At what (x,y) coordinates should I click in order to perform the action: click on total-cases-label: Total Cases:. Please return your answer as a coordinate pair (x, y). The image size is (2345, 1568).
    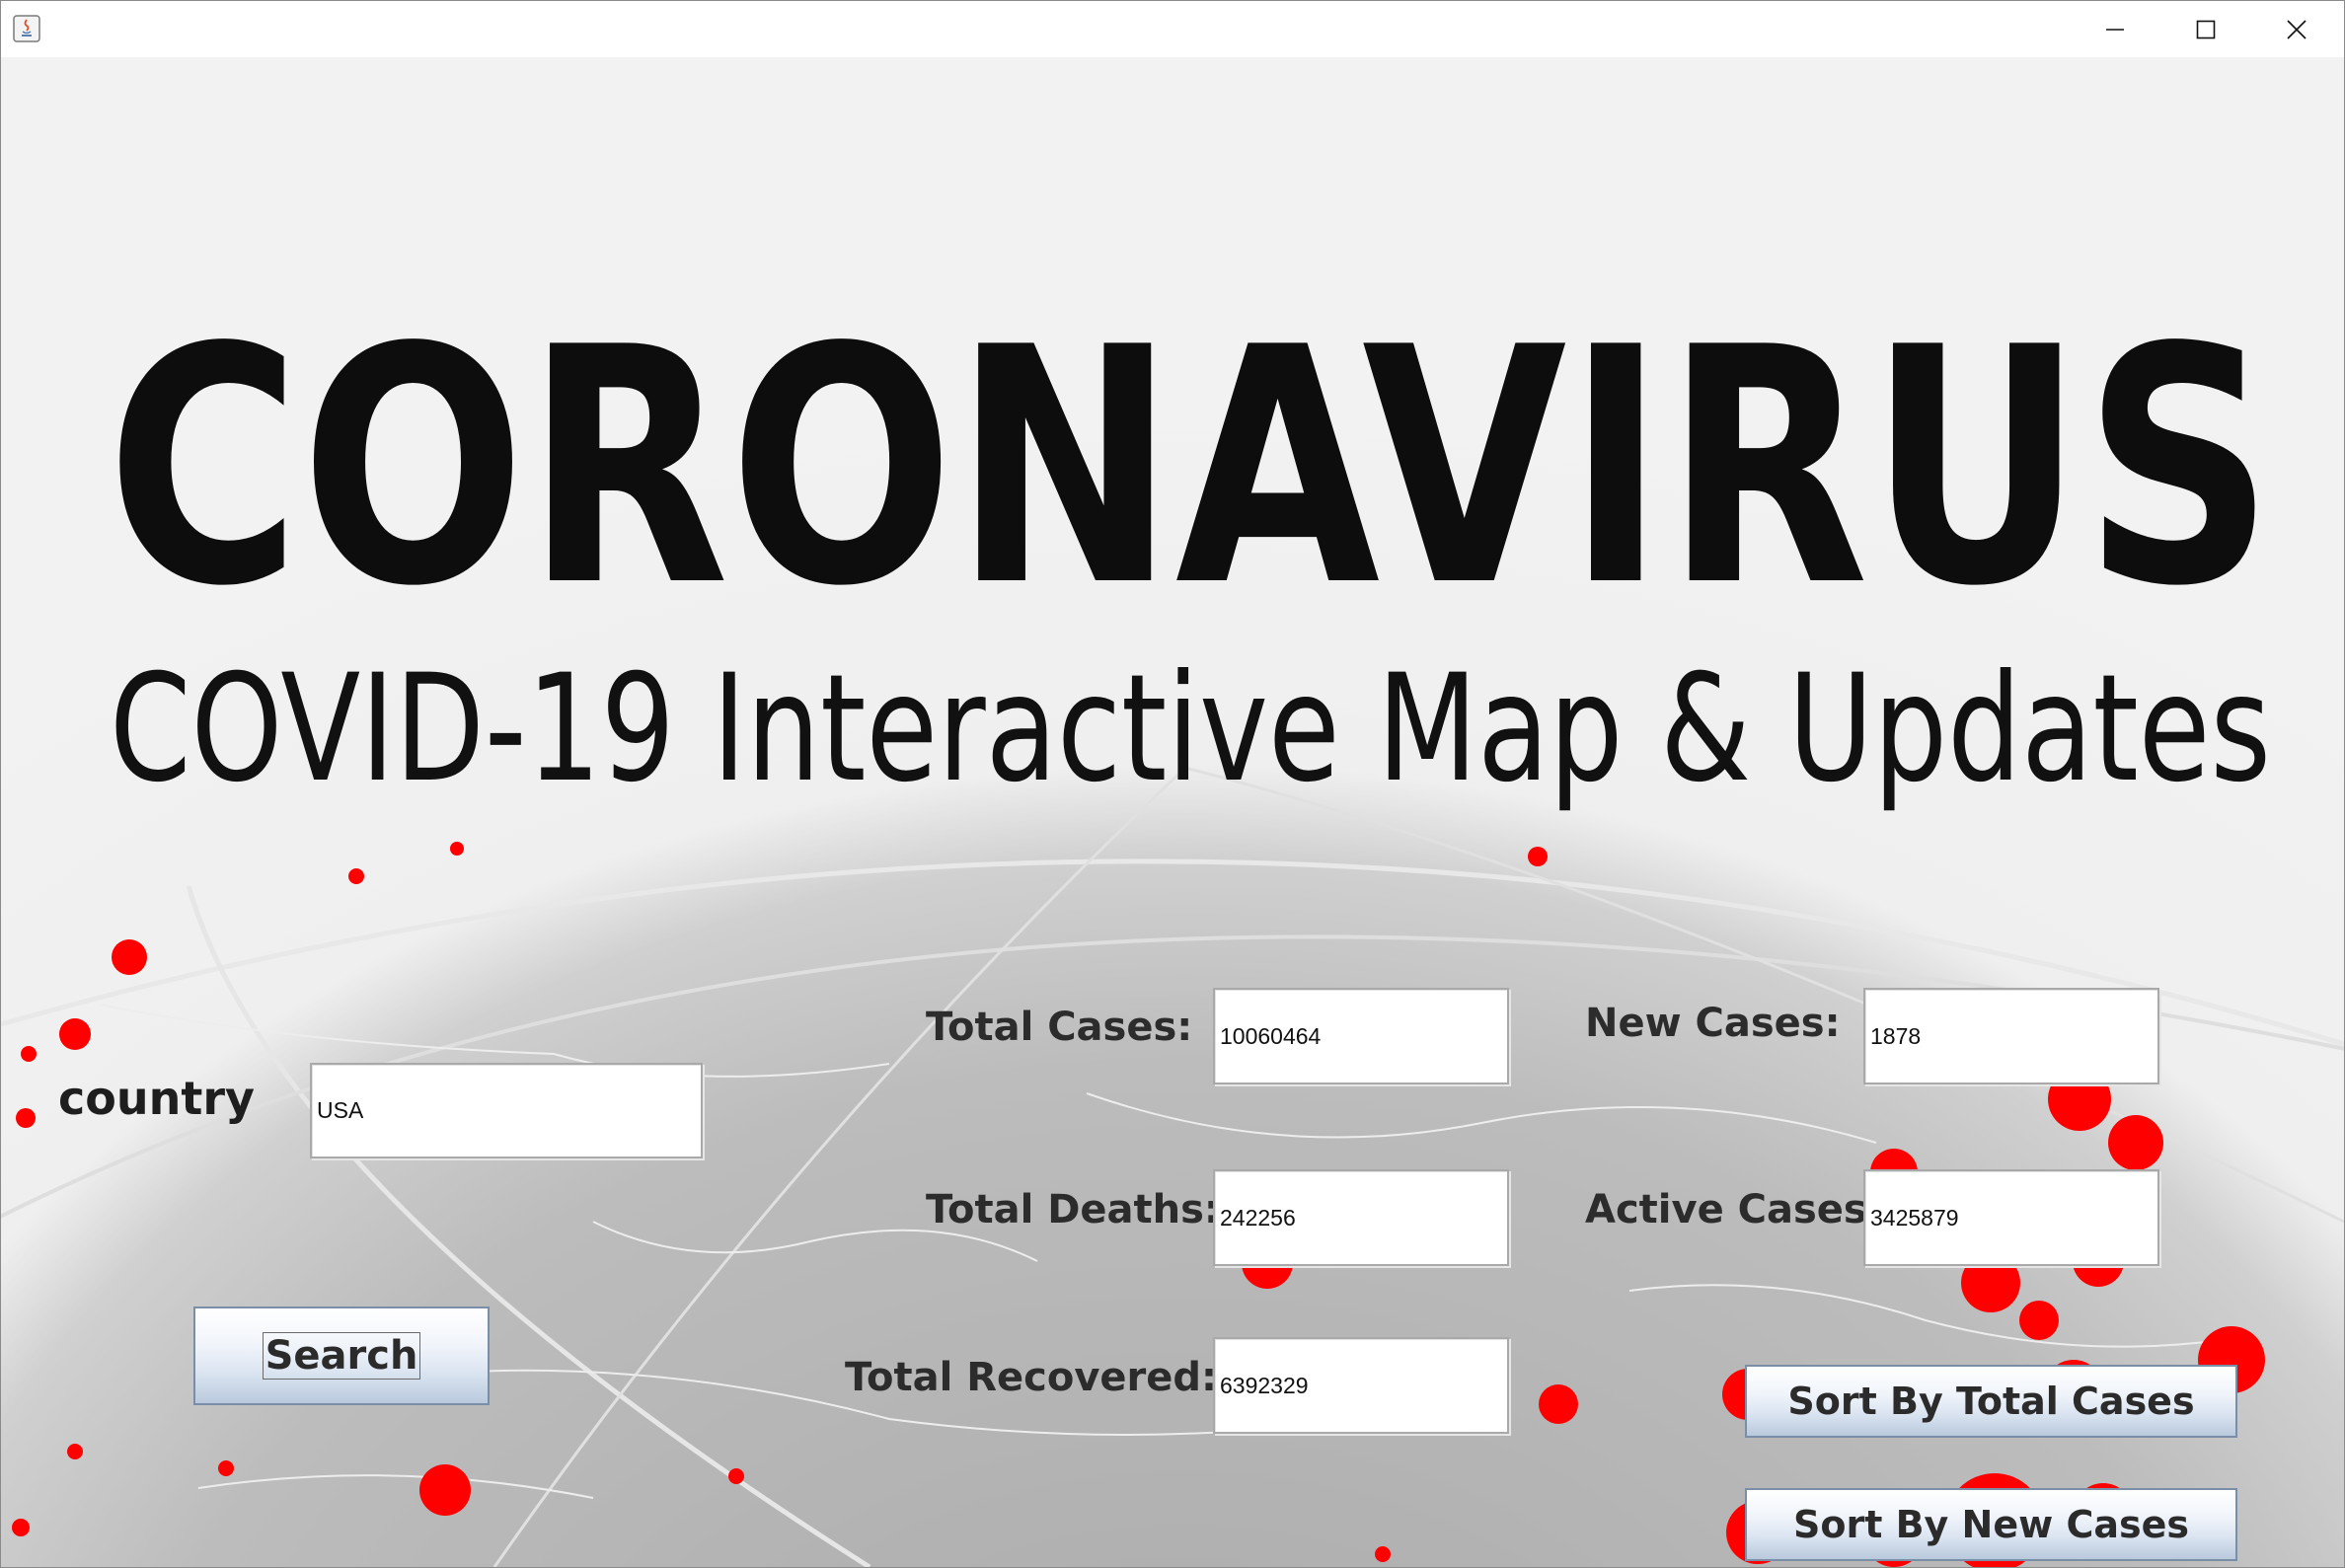
    Looking at the image, I should click on (1060, 1027).